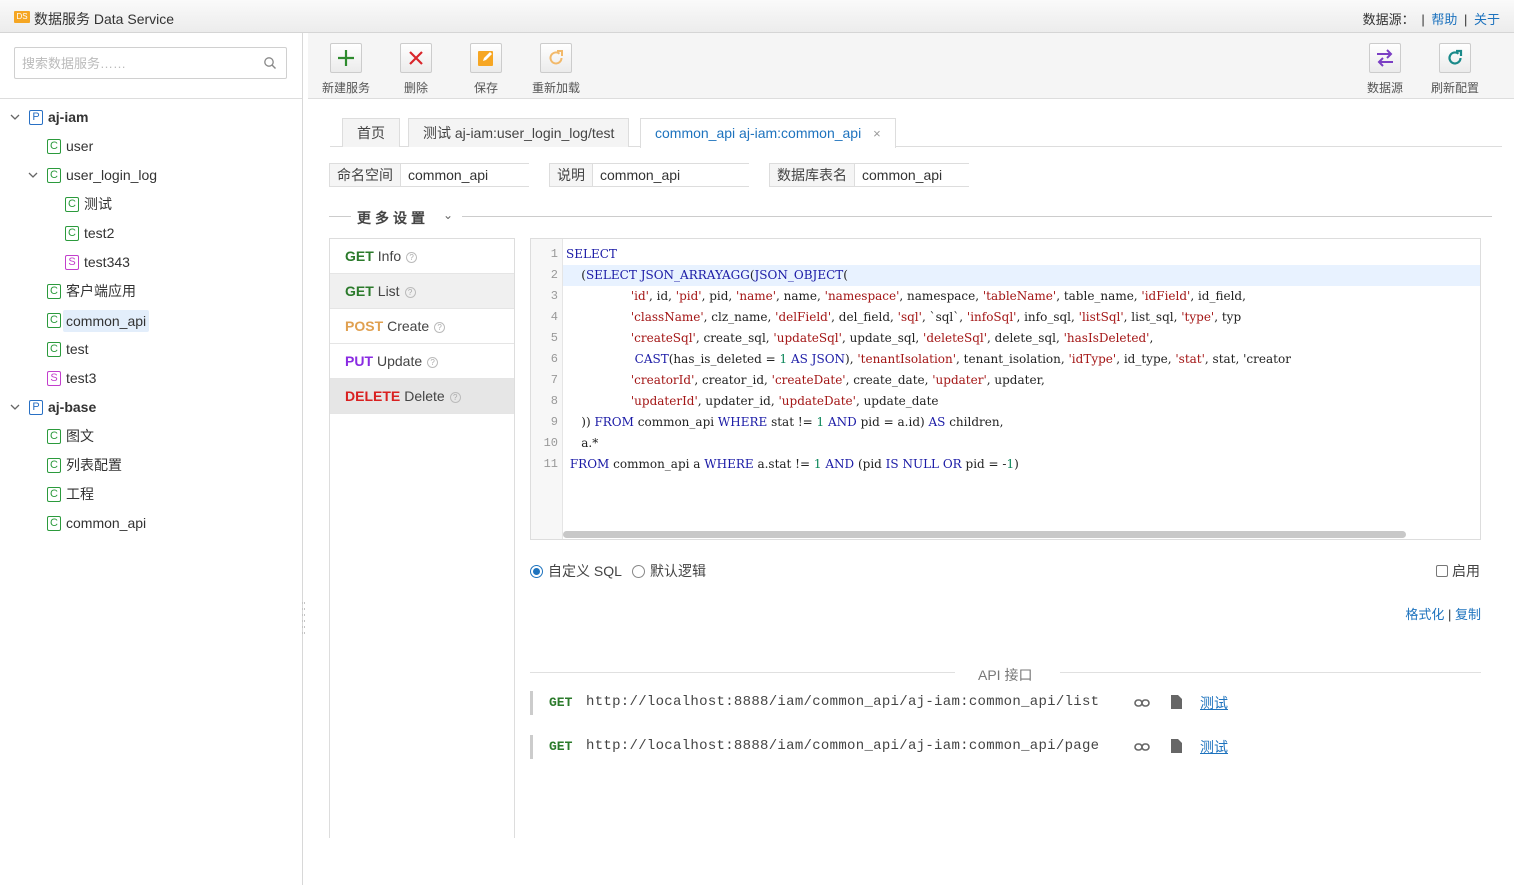 Image resolution: width=1514 pixels, height=885 pixels. Describe the element at coordinates (151, 233) in the screenshot. I see `tree-item: Ctest2` at that location.